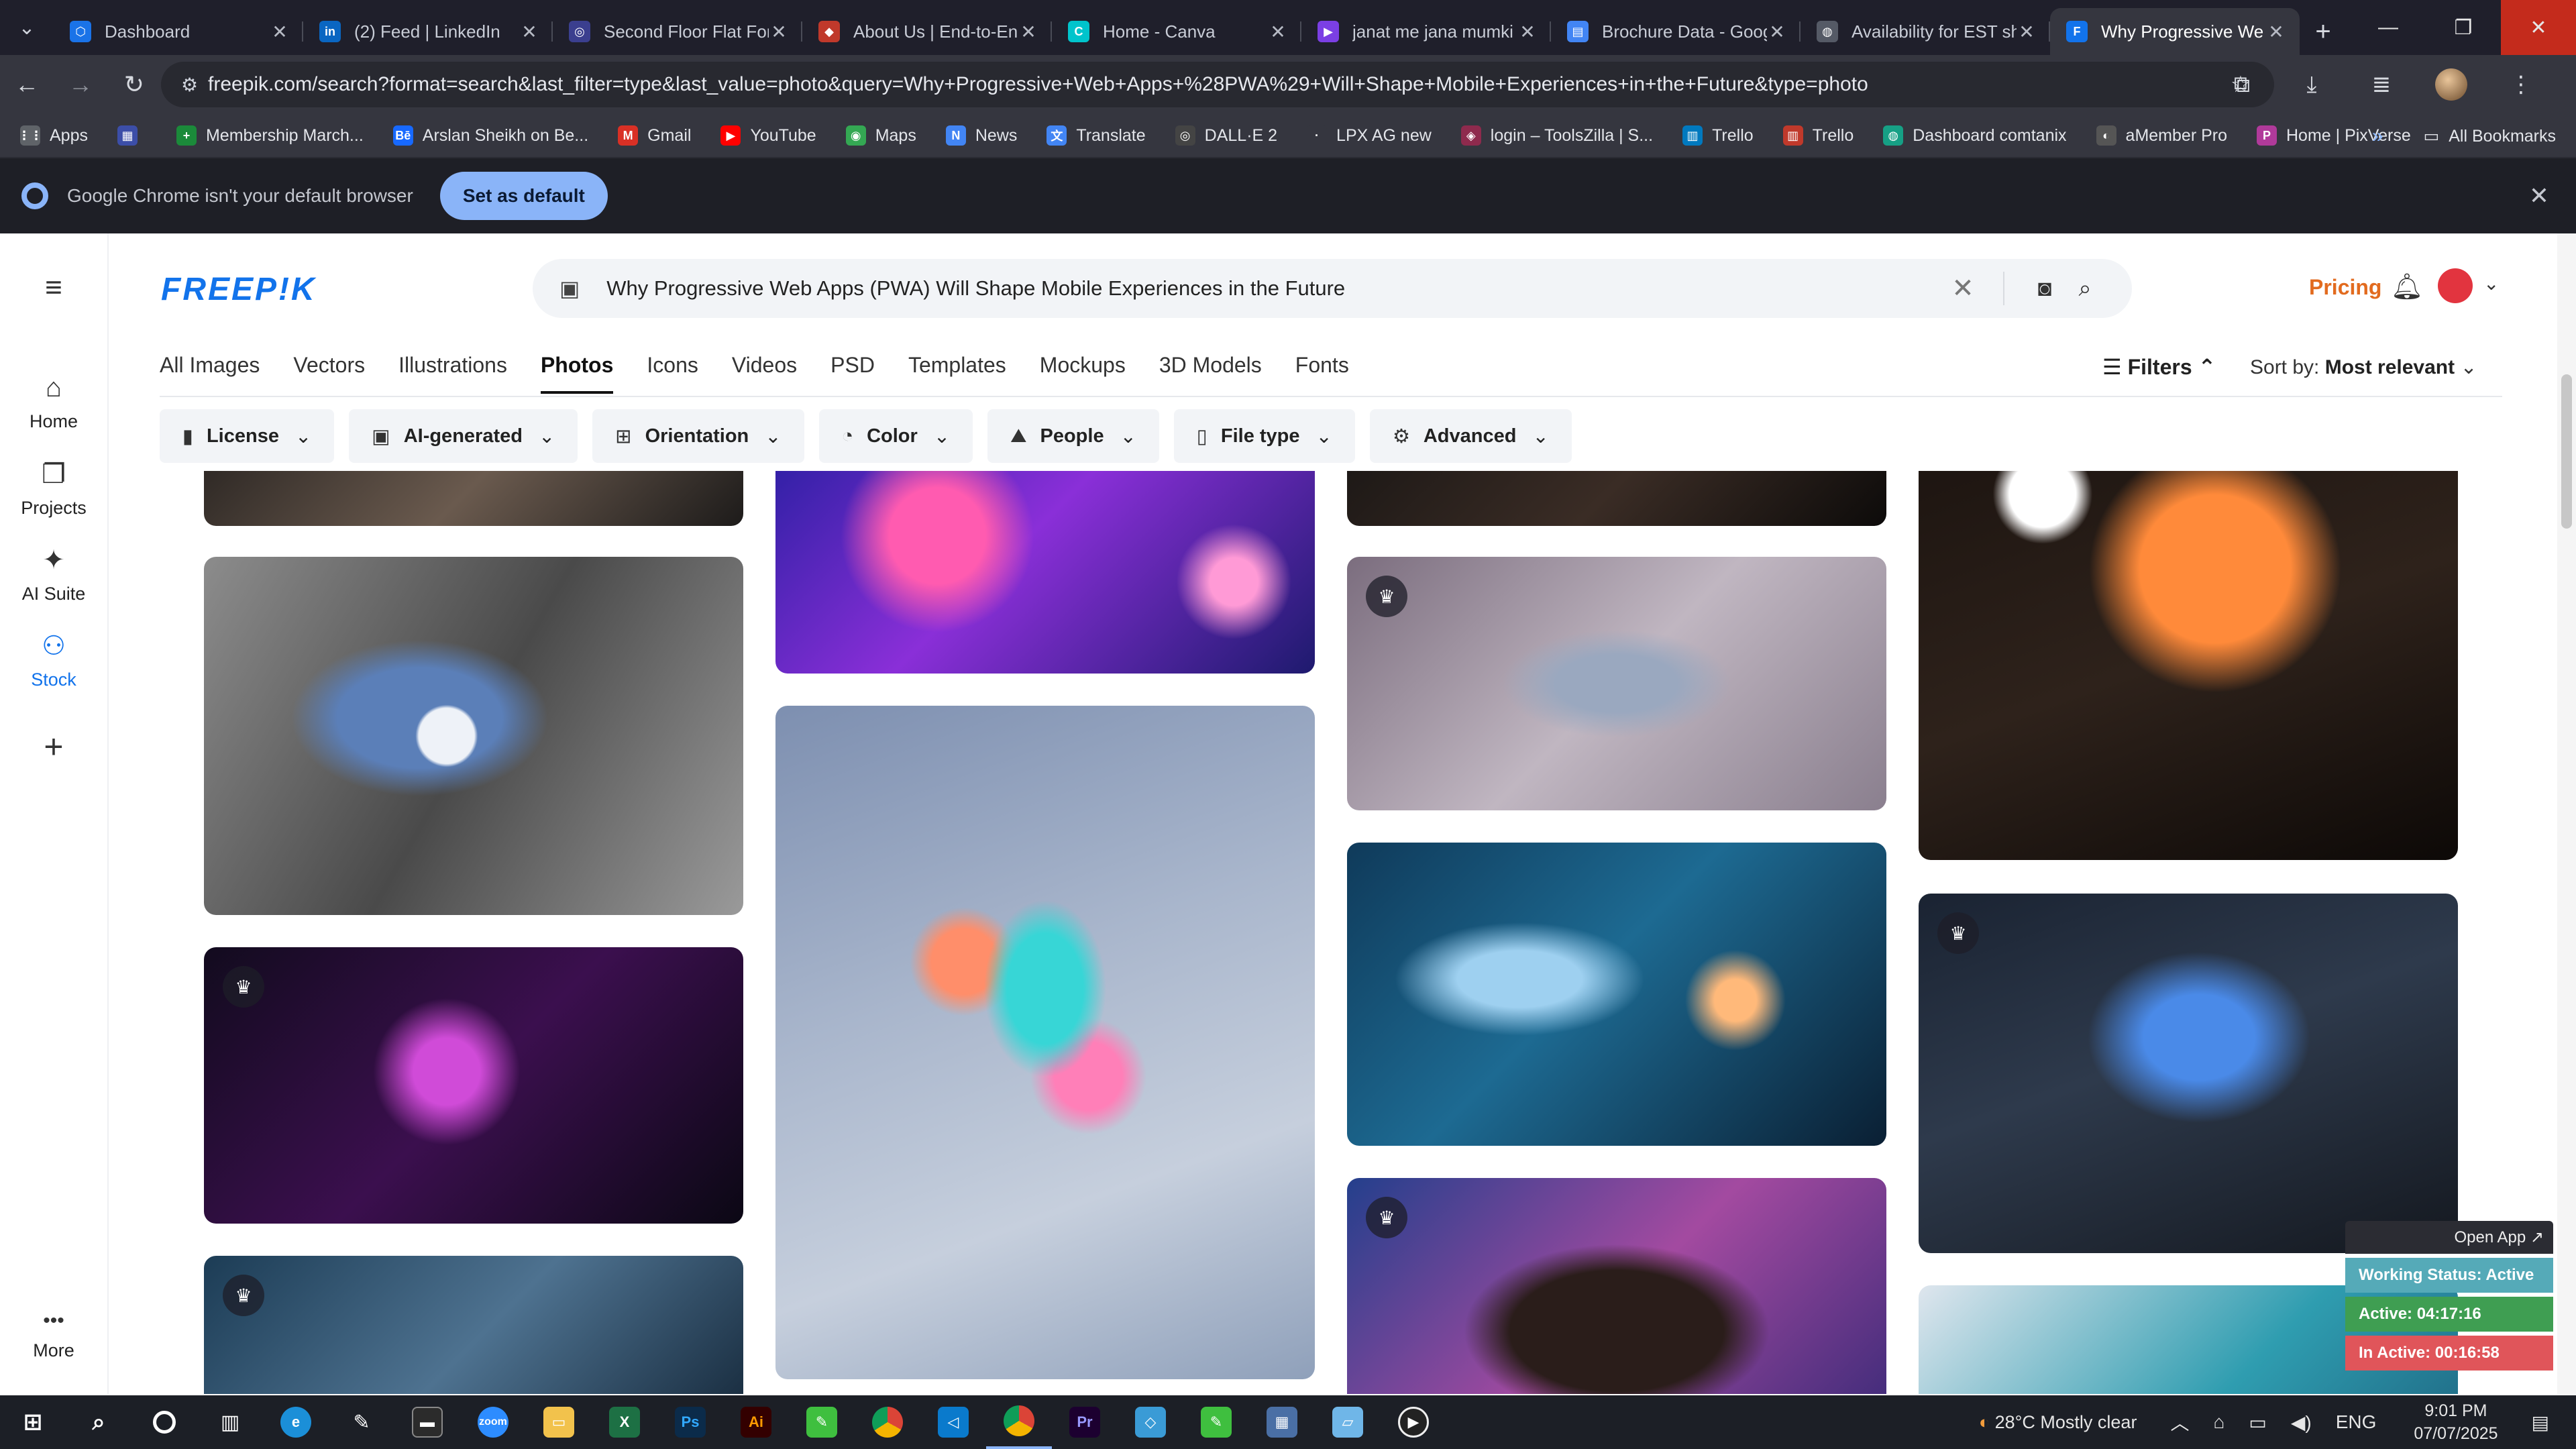  I want to click on language-indicator: ENG, so click(2356, 1422).